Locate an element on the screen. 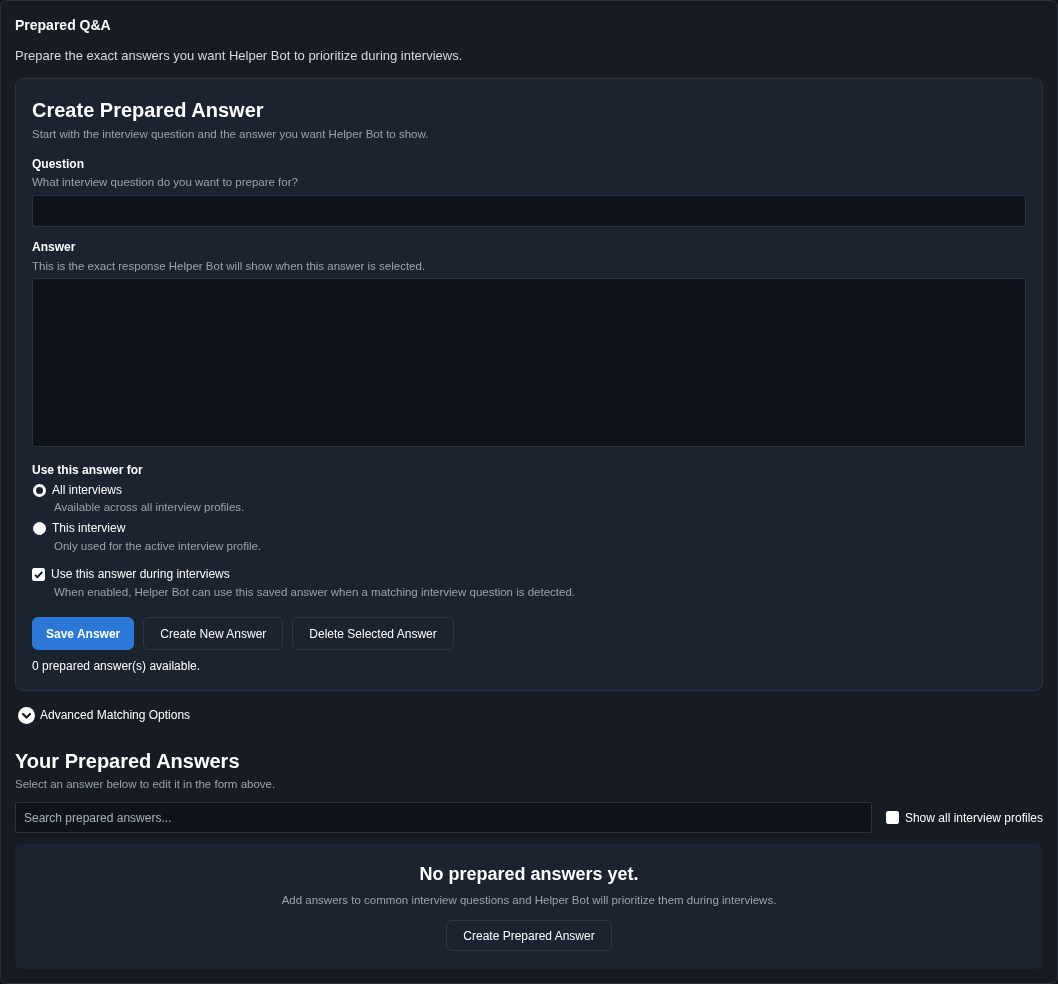  form-subtitle: Start with the interview question and the answer you want Helper Bot to show. is located at coordinates (231, 134).